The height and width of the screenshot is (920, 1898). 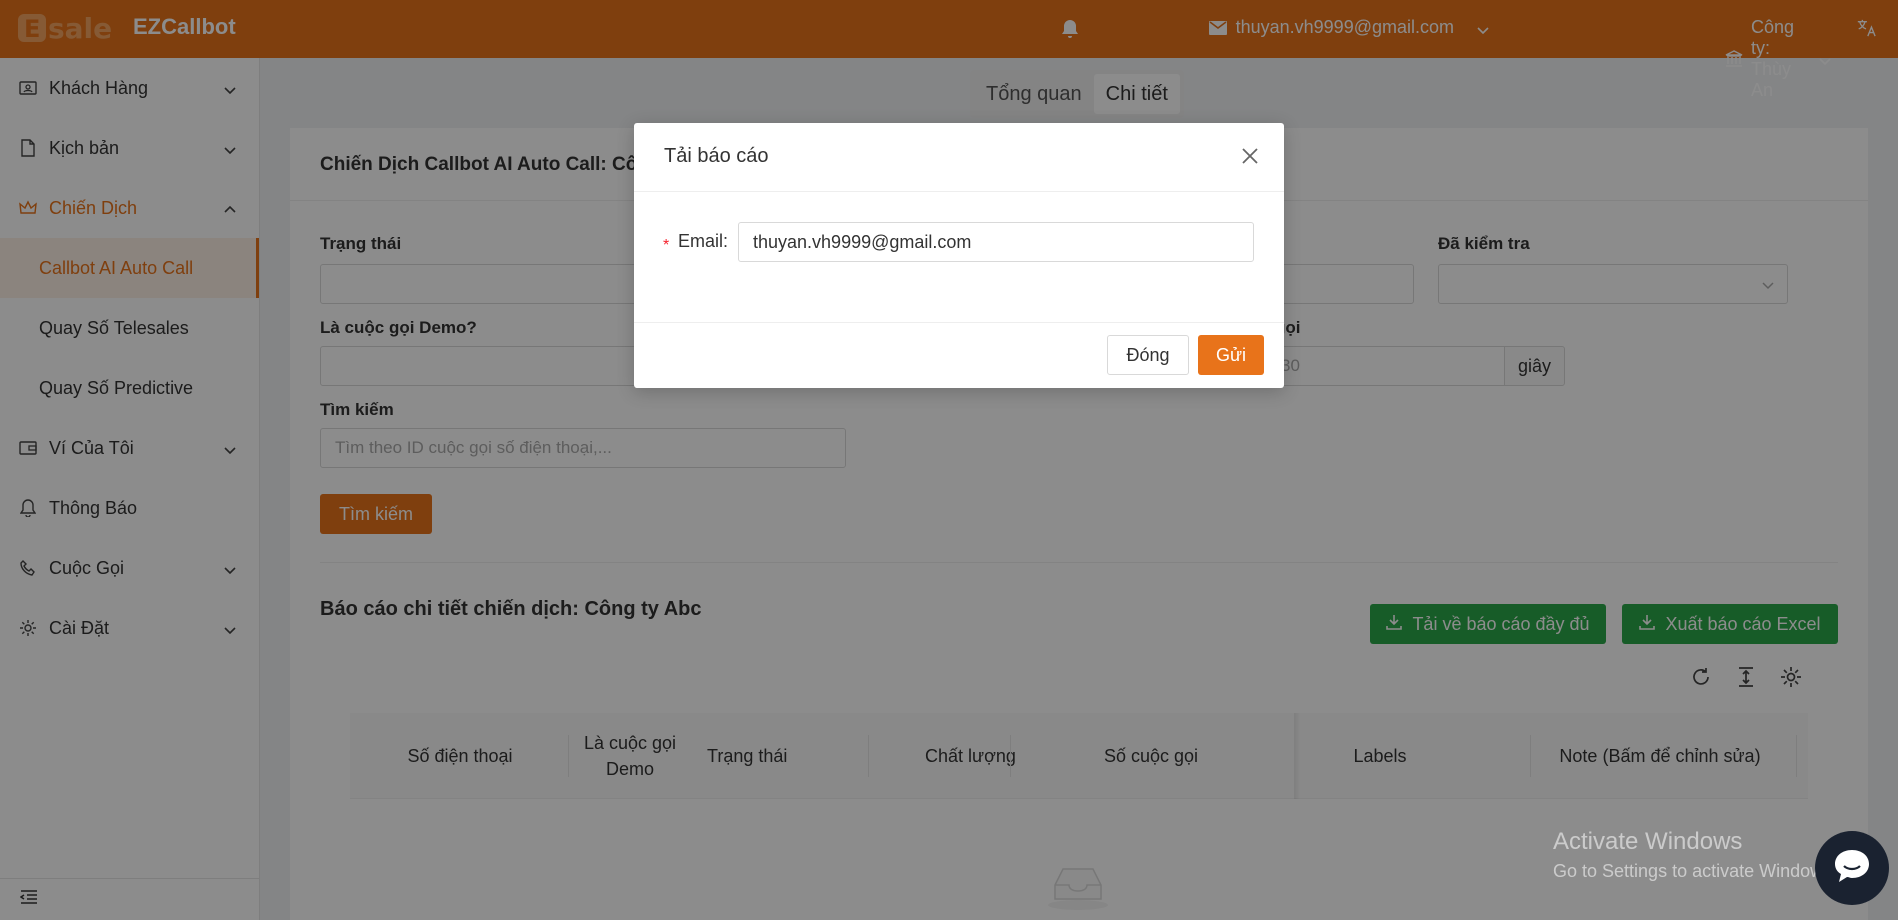 I want to click on chat-widget-button, so click(x=1852, y=868).